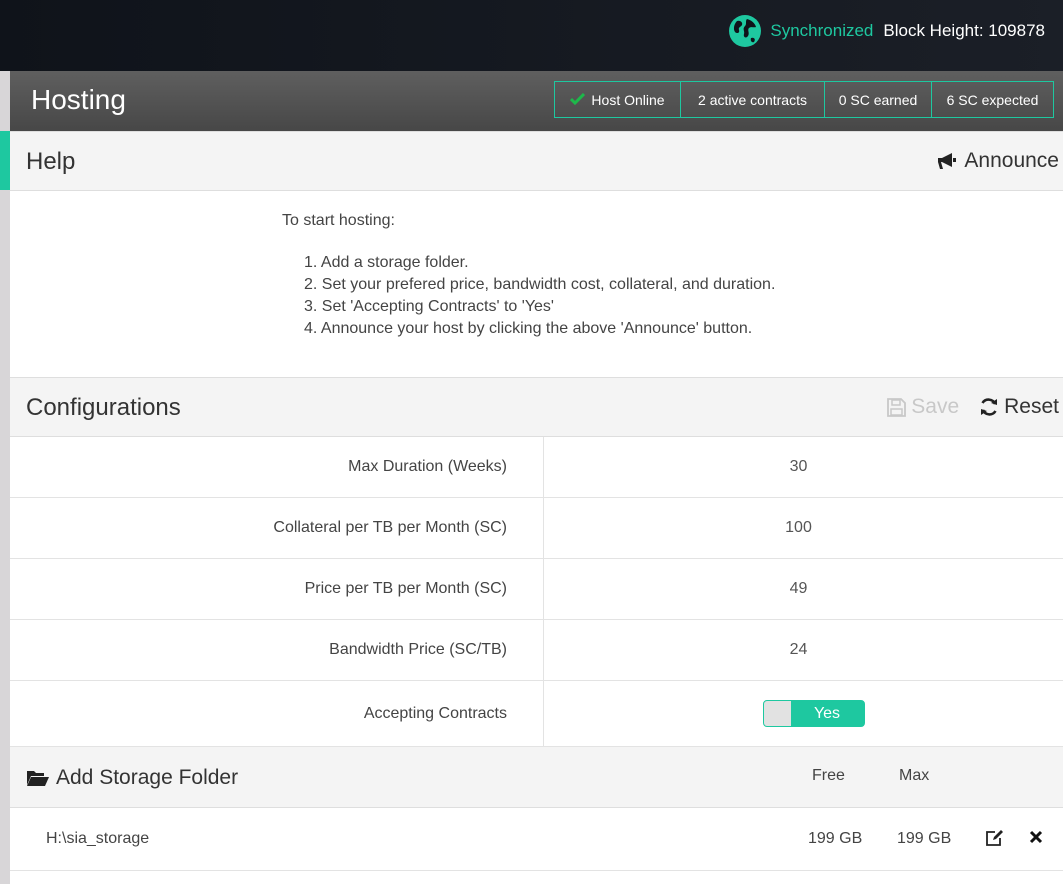 Image resolution: width=1063 pixels, height=884 pixels. I want to click on config-label: Accepting Contracts, so click(277, 713).